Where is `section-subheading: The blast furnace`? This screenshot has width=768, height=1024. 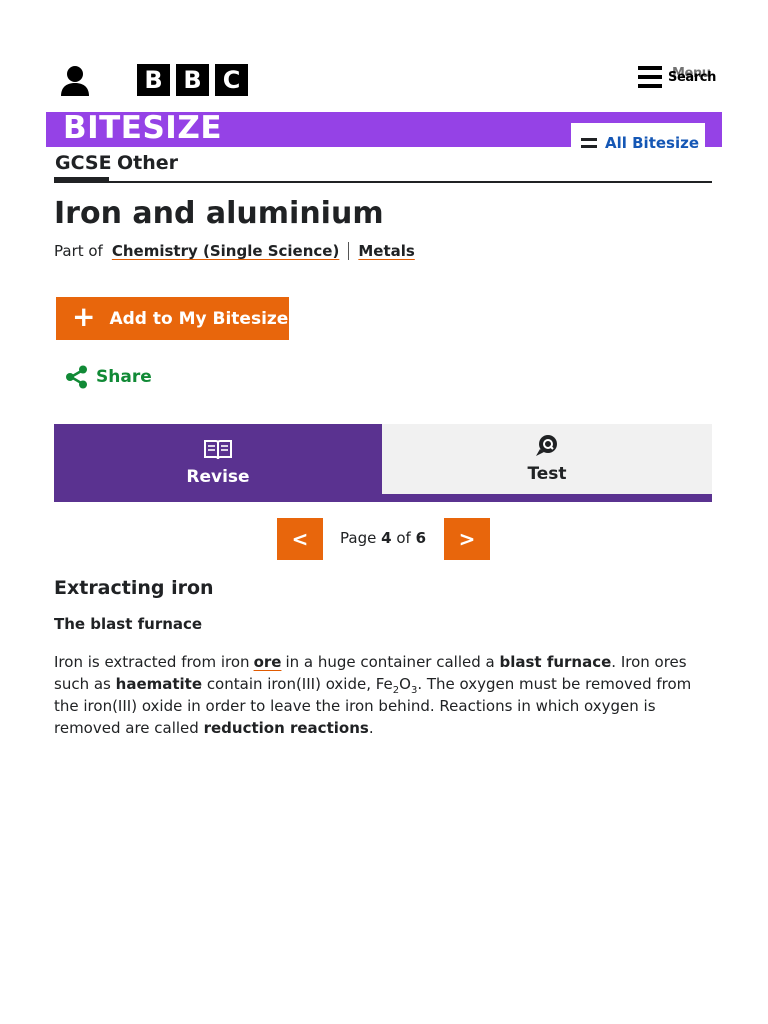
section-subheading: The blast furnace is located at coordinates (128, 624).